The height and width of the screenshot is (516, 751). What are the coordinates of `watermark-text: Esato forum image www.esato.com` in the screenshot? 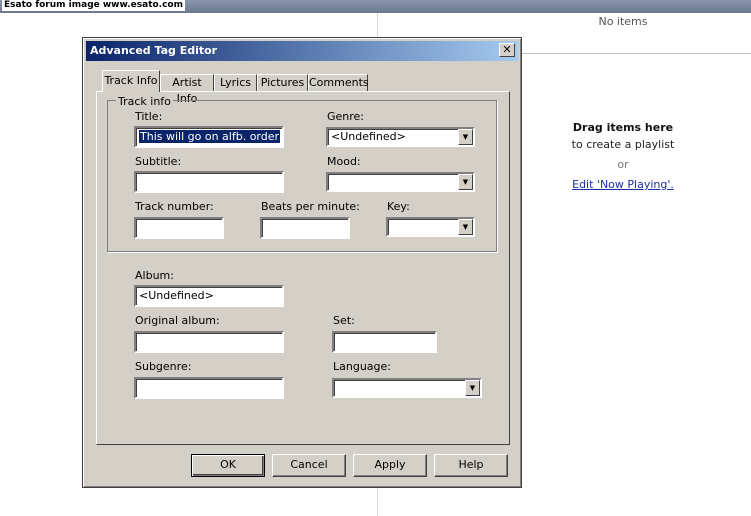 It's located at (93, 5).